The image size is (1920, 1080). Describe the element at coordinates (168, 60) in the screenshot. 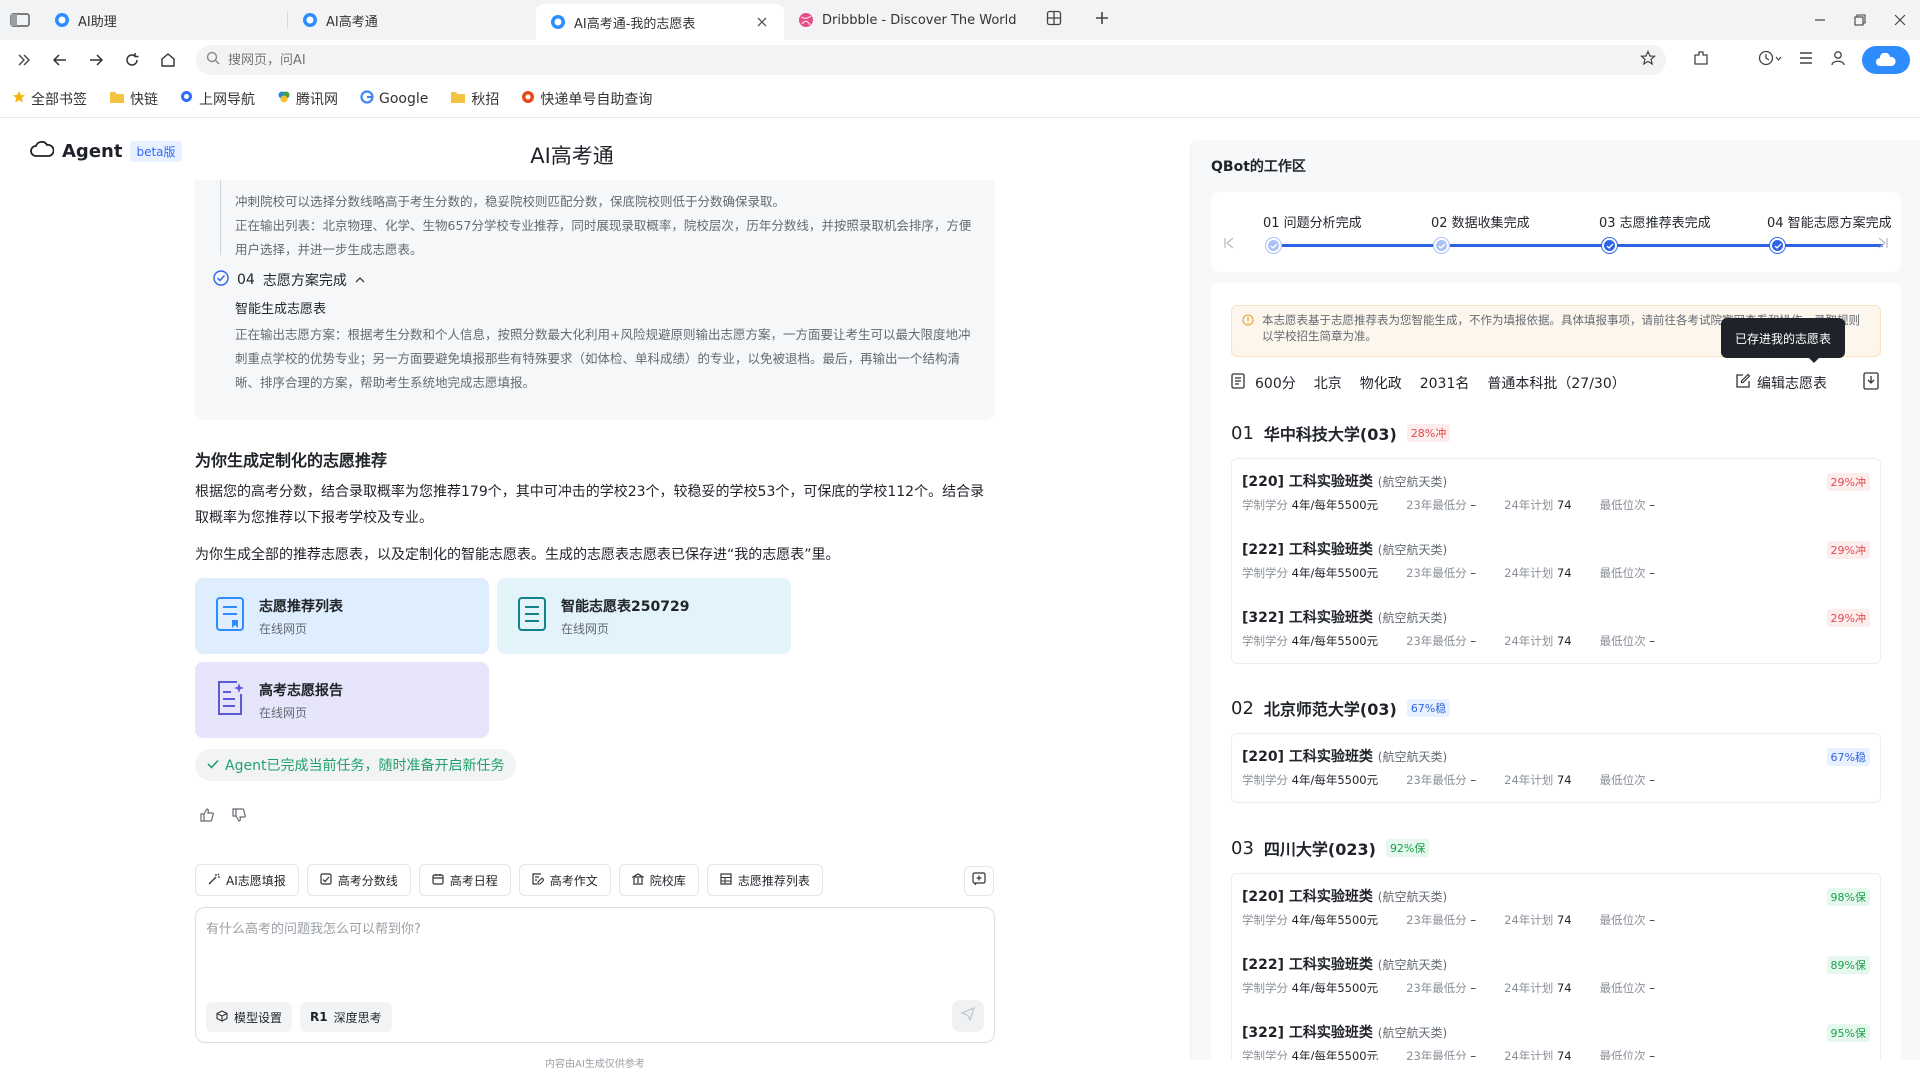

I see `home-icon` at that location.